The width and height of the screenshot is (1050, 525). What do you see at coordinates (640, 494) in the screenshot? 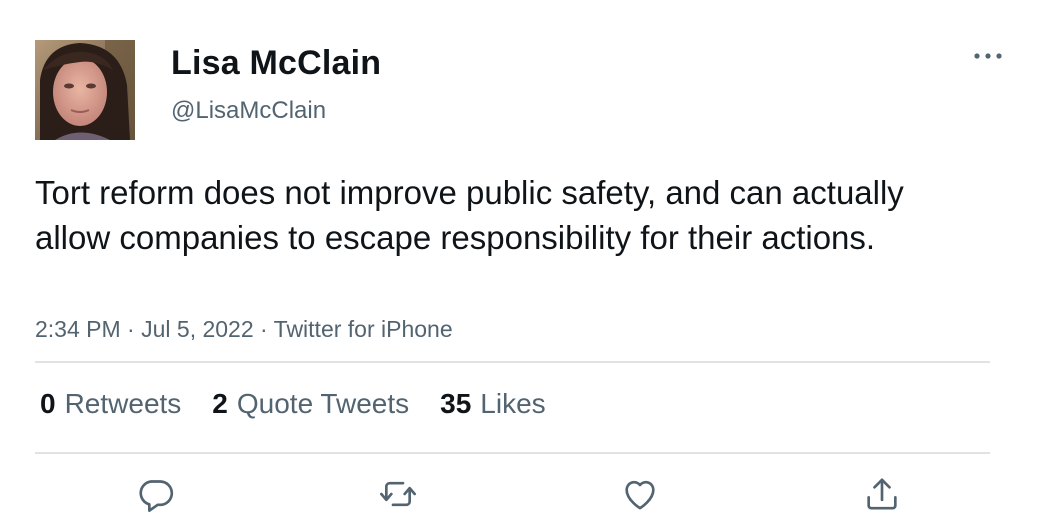
I see `heart-icon` at bounding box center [640, 494].